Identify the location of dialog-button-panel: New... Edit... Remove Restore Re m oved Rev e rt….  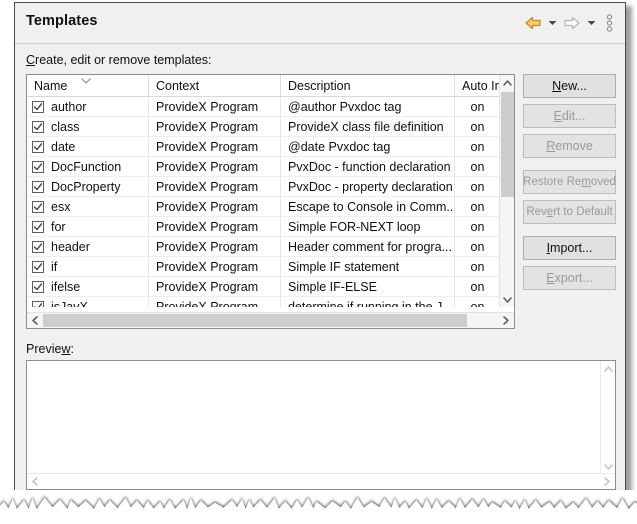
(569, 185).